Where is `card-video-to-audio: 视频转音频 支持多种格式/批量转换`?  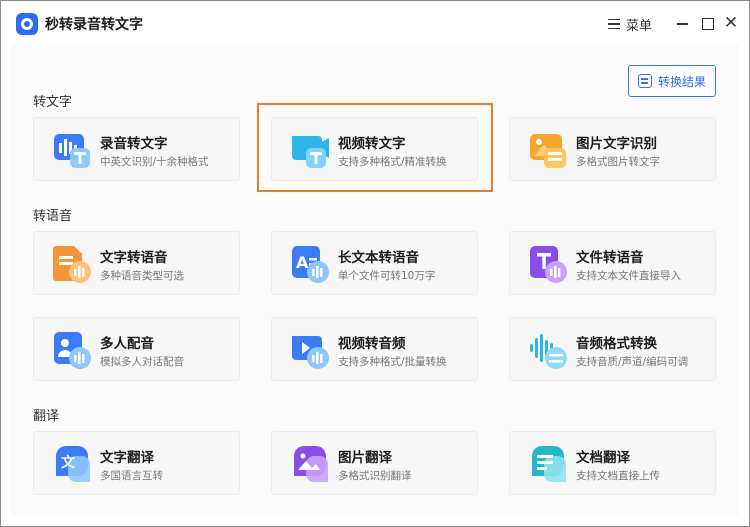
card-video-to-audio: 视频转音频 支持多种格式/批量转换 is located at coordinates (374, 349).